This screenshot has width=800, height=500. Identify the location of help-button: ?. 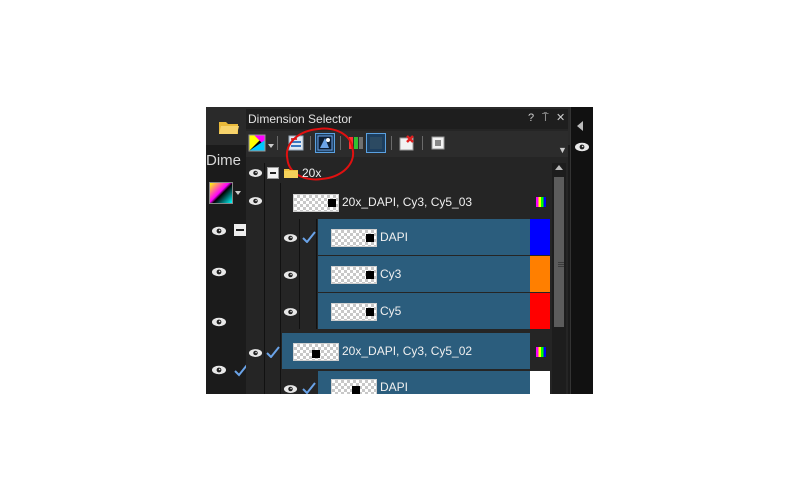
(531, 118).